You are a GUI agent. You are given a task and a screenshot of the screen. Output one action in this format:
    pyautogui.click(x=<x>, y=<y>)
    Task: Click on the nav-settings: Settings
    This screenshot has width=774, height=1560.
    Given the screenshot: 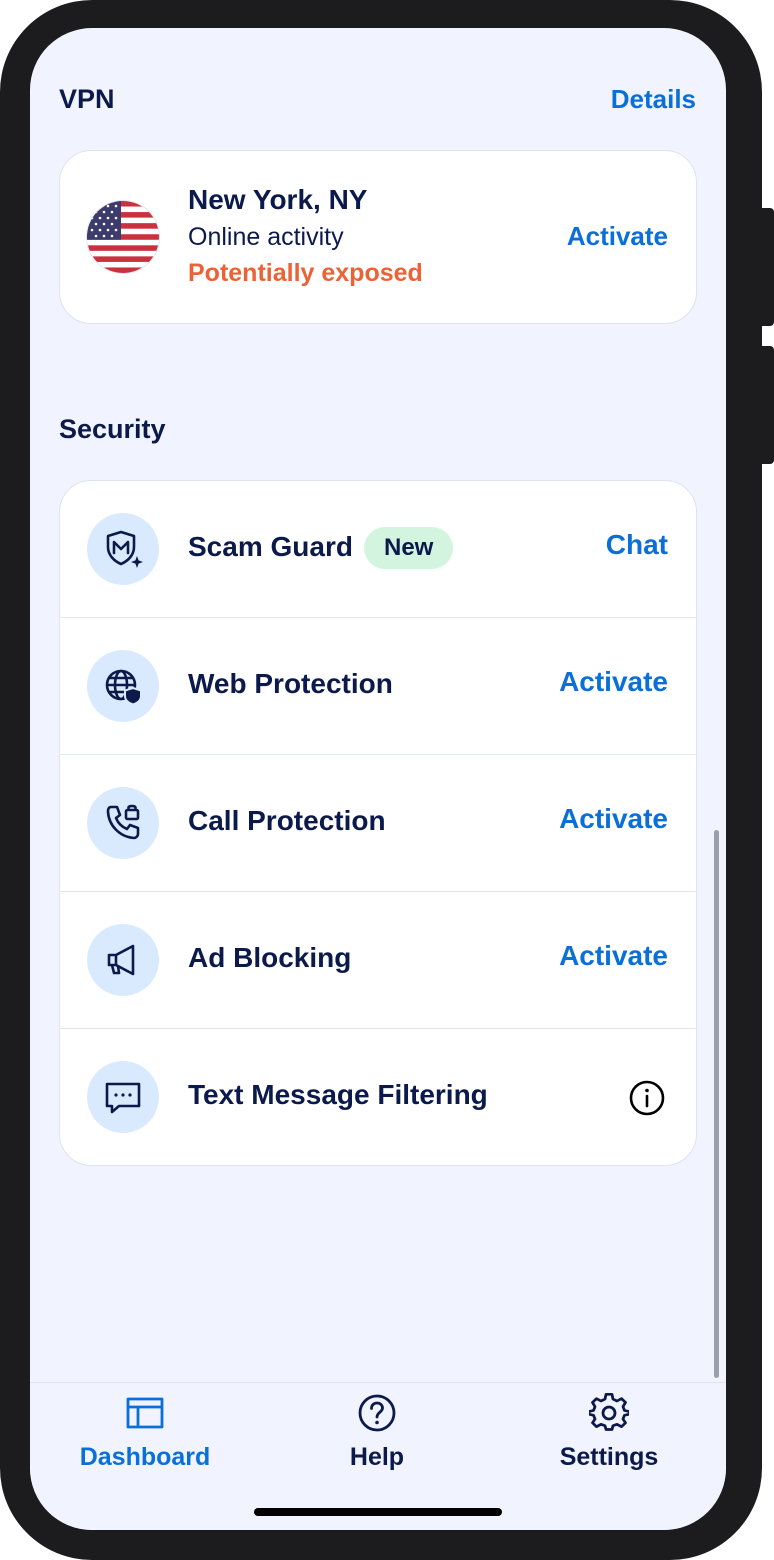 What is the action you would take?
    pyautogui.click(x=609, y=1432)
    